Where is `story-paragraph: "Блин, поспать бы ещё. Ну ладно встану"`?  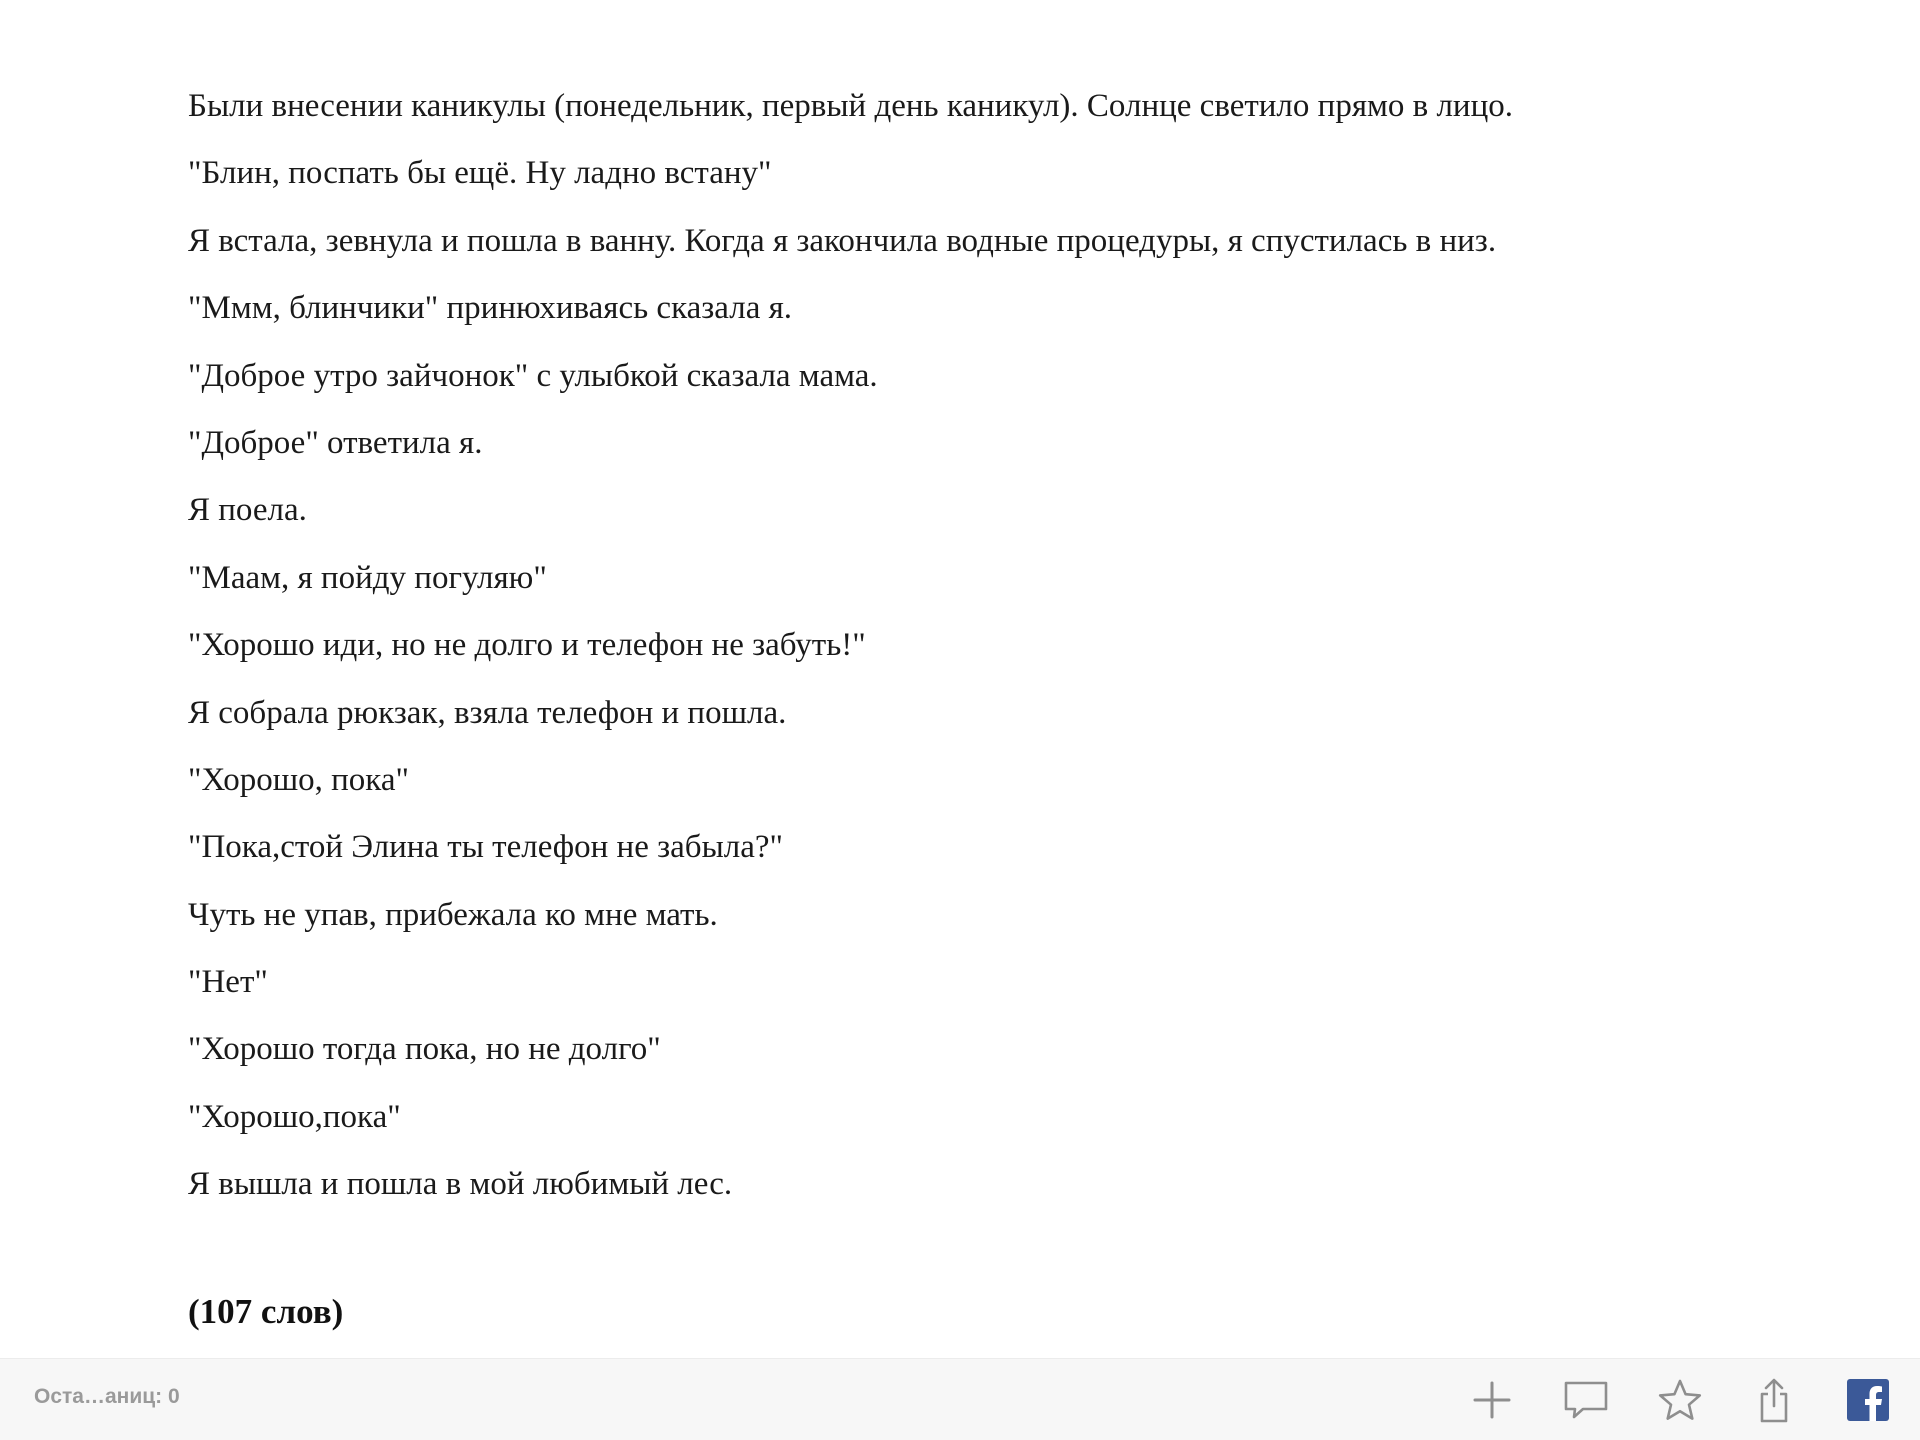 story-paragraph: "Блин, поспать бы ещё. Ну ладно встану" is located at coordinates (480, 173).